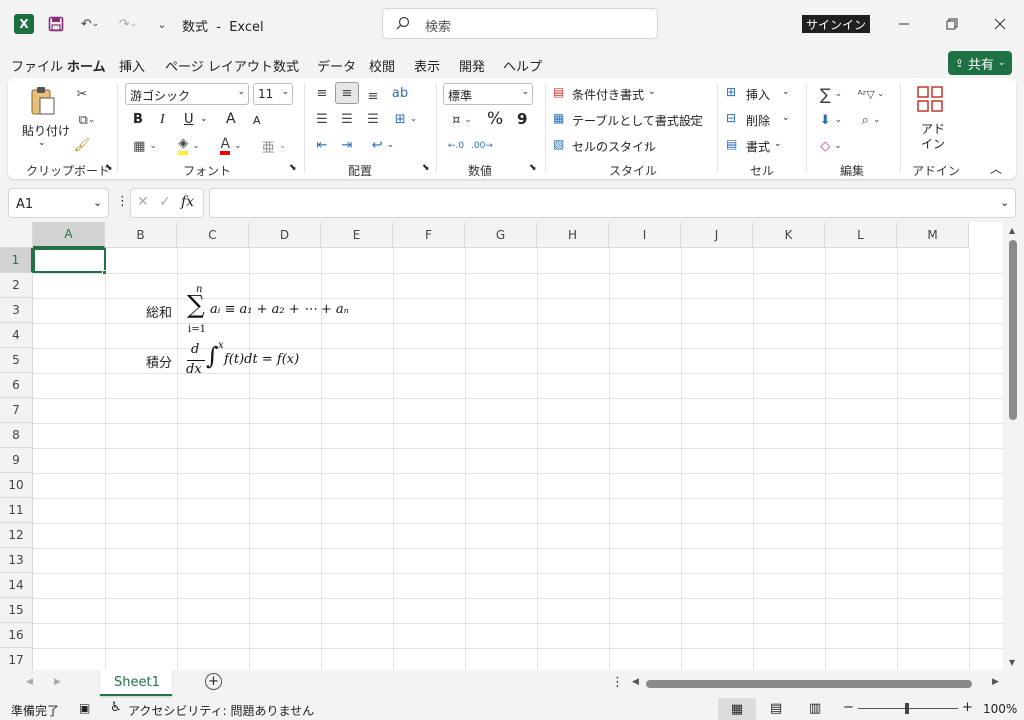 The height and width of the screenshot is (720, 1024). What do you see at coordinates (522, 119) in the screenshot?
I see `comma-button: 9` at bounding box center [522, 119].